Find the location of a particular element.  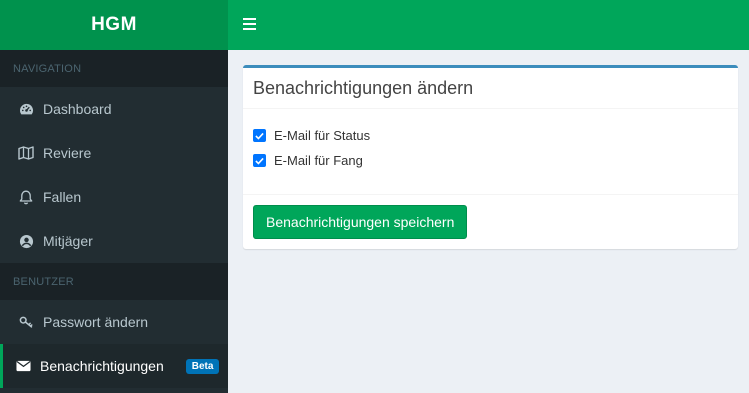

user-circle-icon is located at coordinates (26, 241).